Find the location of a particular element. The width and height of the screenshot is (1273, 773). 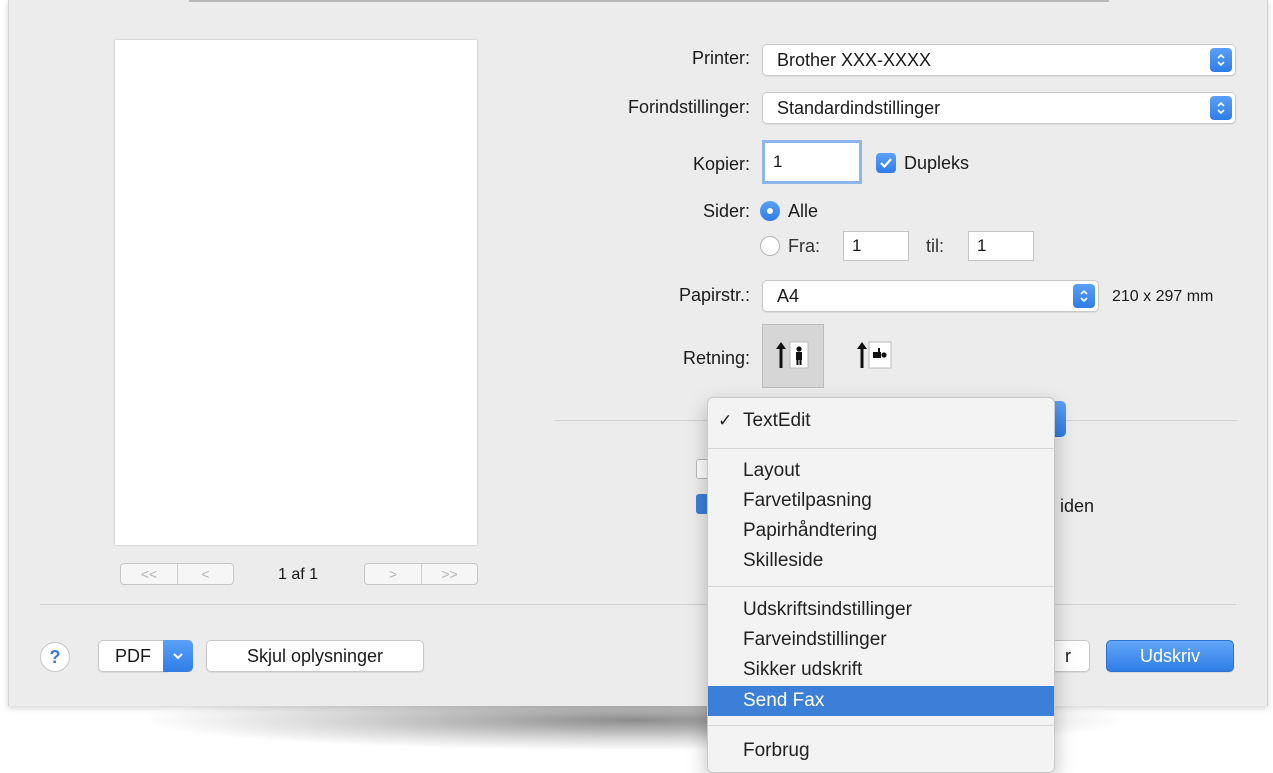

orientation-portrait-button is located at coordinates (793, 356).